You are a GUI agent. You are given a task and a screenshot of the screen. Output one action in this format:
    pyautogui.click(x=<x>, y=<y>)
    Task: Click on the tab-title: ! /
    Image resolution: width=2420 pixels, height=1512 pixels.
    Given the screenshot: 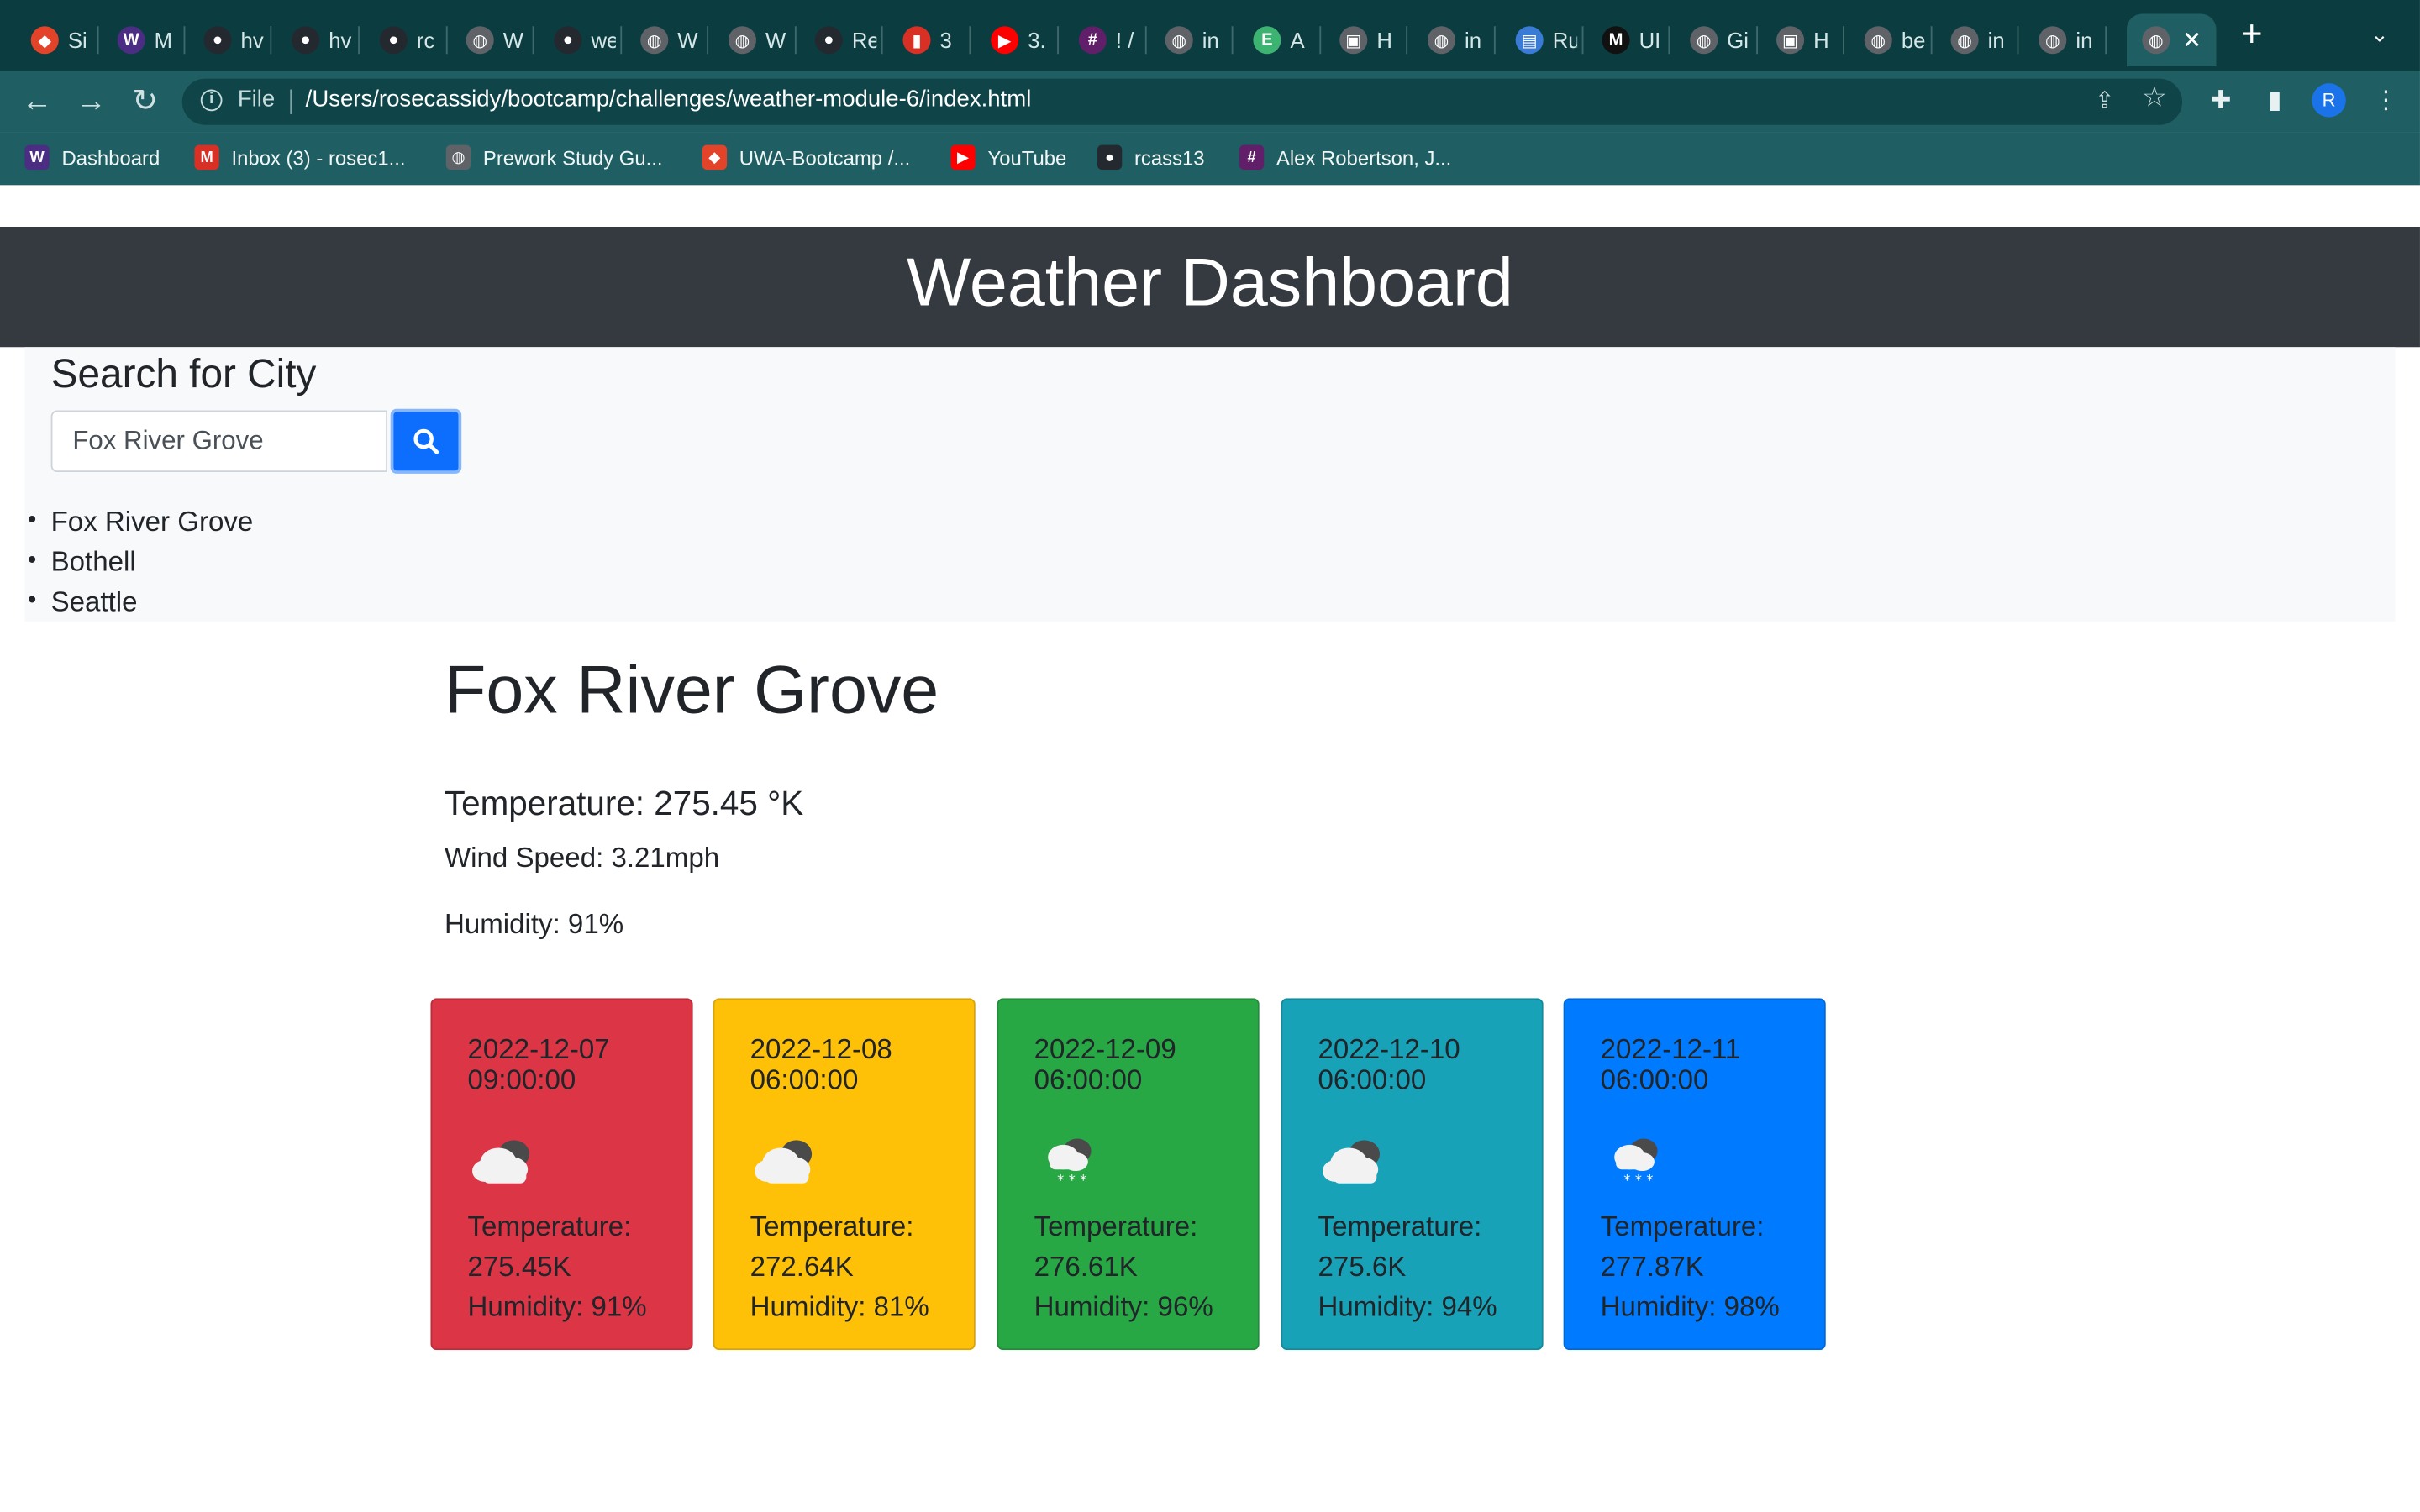 What is the action you would take?
    pyautogui.click(x=1124, y=40)
    